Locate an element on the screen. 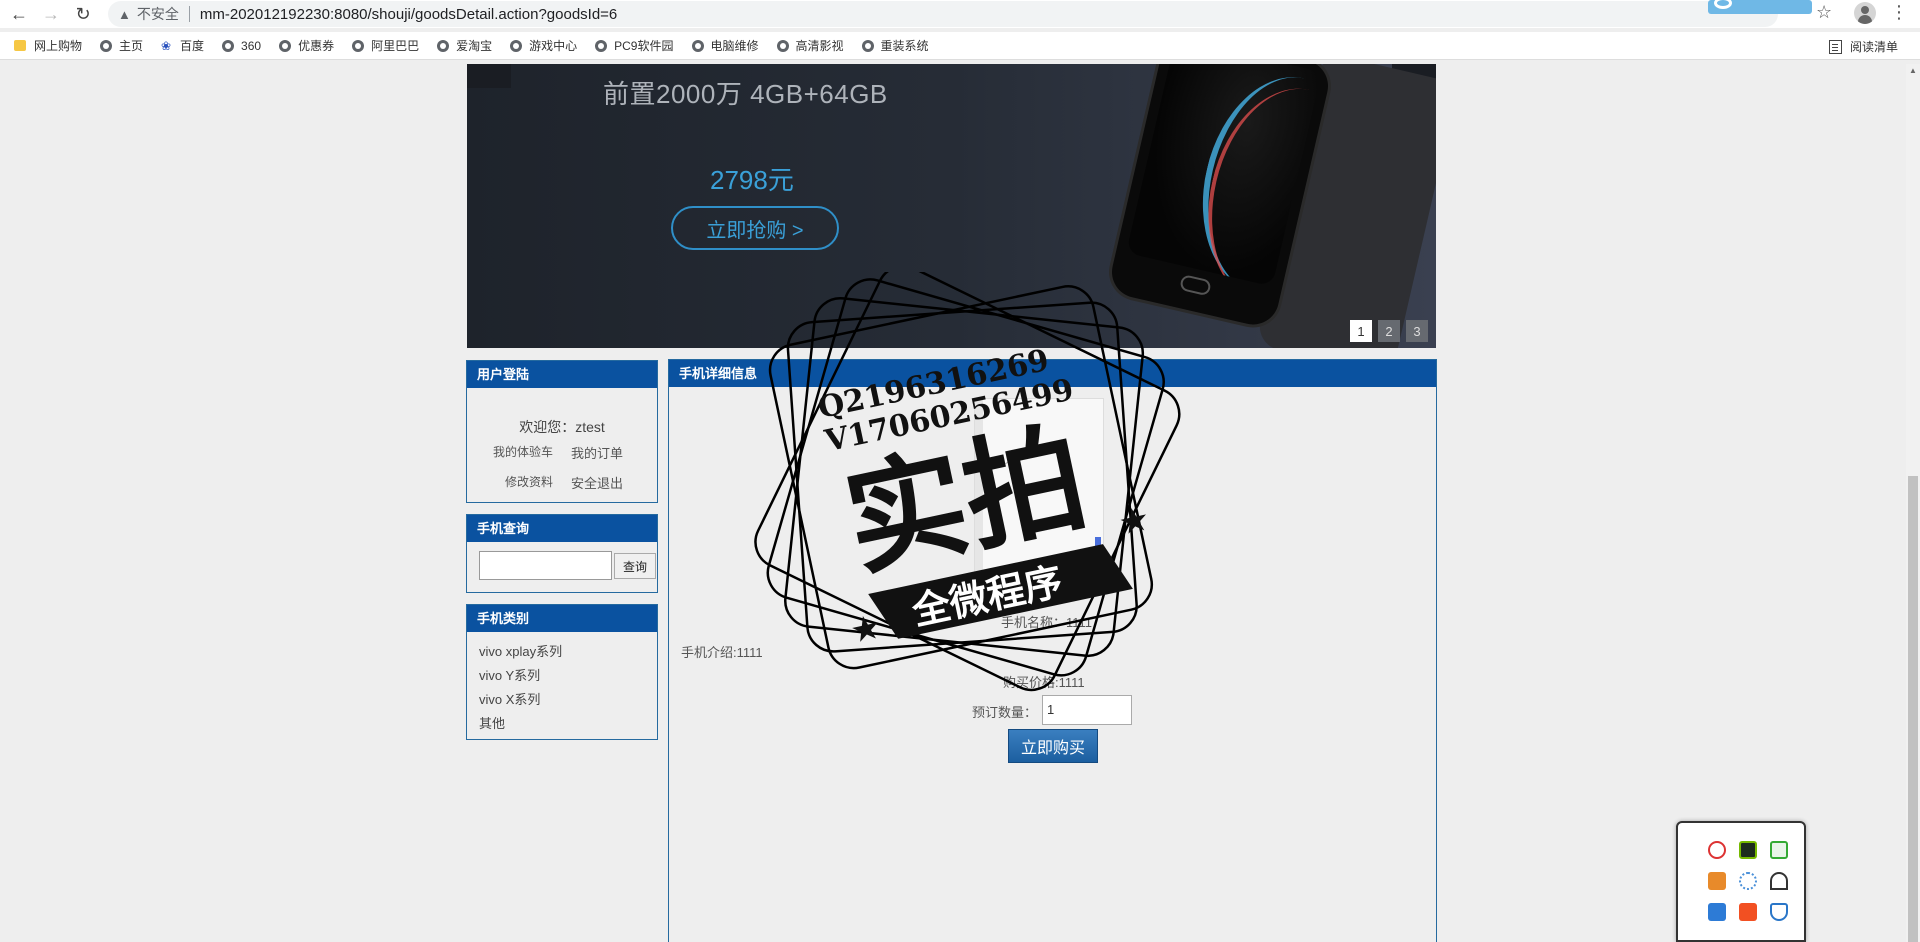 This screenshot has width=1920, height=942. reading-list-button: 阅读清单 is located at coordinates (1863, 46).